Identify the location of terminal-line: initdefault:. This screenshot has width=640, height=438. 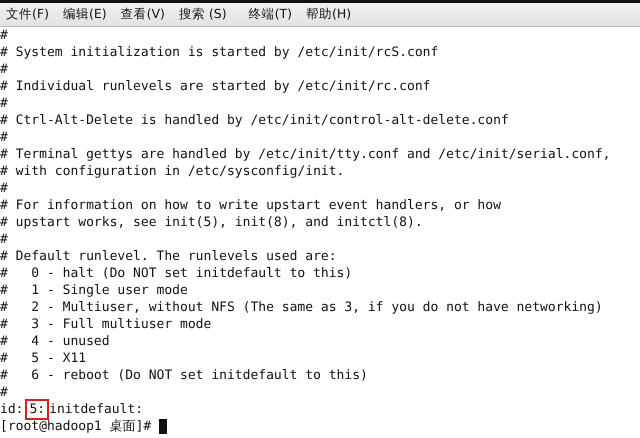
(96, 409).